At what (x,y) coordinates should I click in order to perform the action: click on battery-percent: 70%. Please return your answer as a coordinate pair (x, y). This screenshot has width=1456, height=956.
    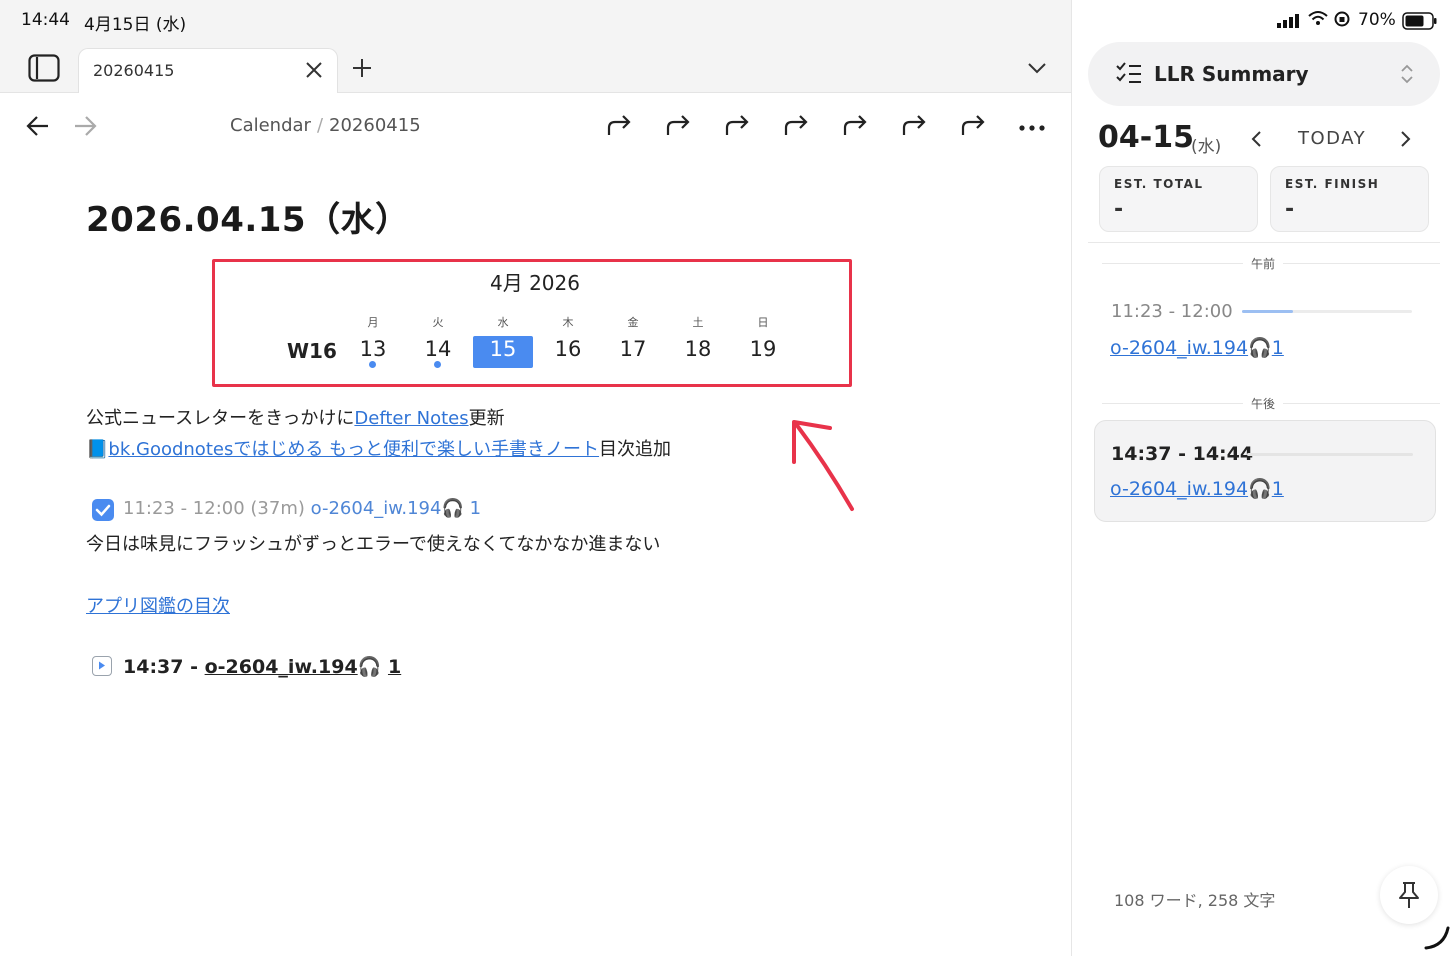
    Looking at the image, I should click on (1377, 20).